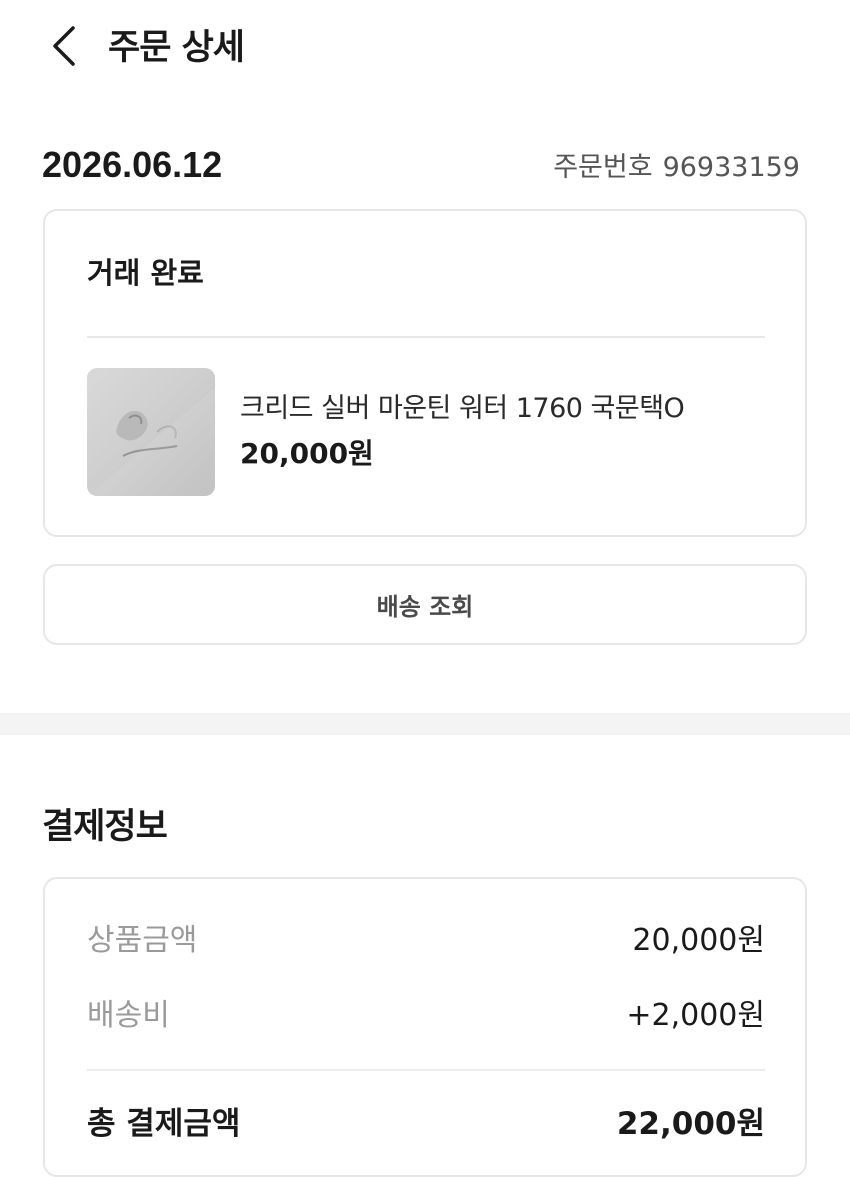  What do you see at coordinates (698, 940) in the screenshot?
I see `payment-row-value: 20,000원` at bounding box center [698, 940].